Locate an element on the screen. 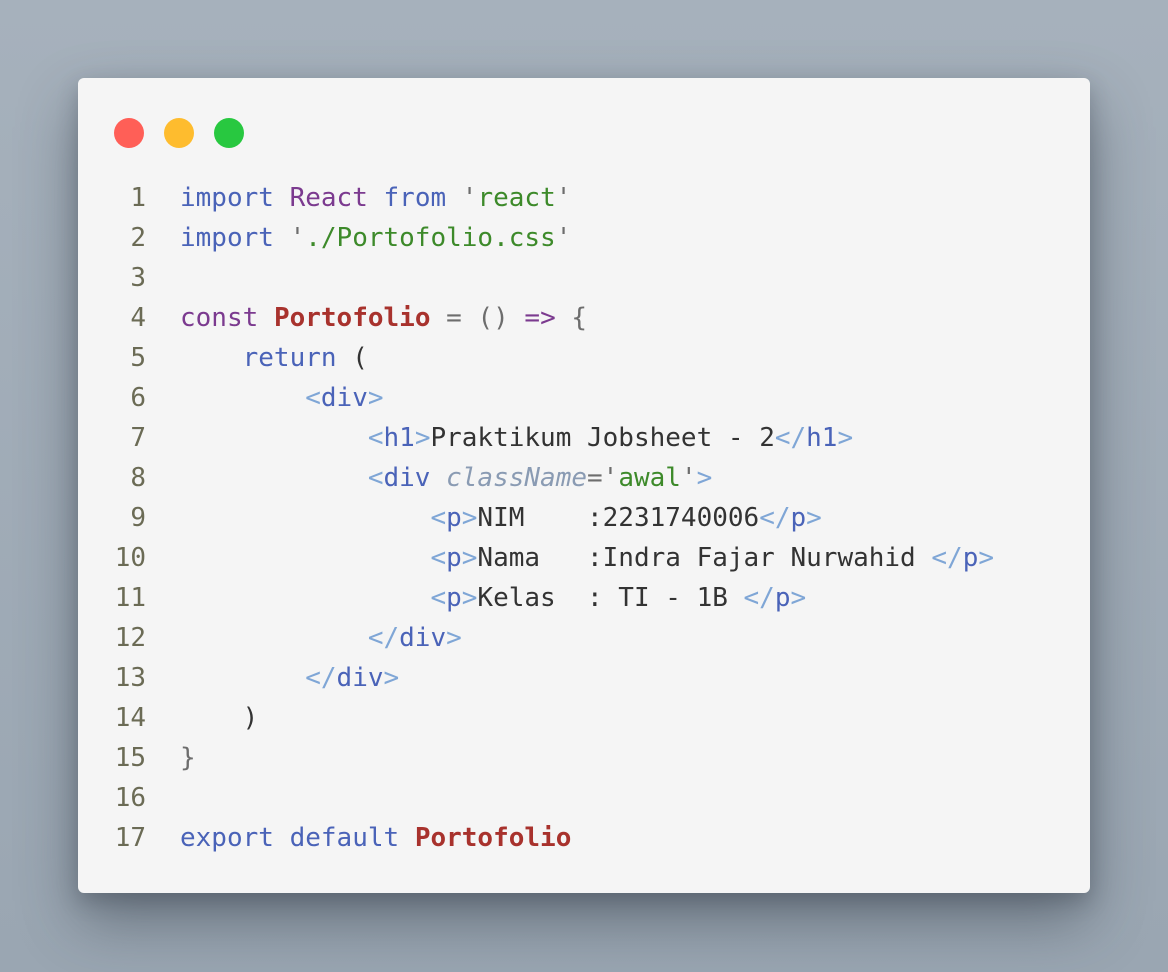 The image size is (1168, 972). minimize-button is located at coordinates (179, 133).